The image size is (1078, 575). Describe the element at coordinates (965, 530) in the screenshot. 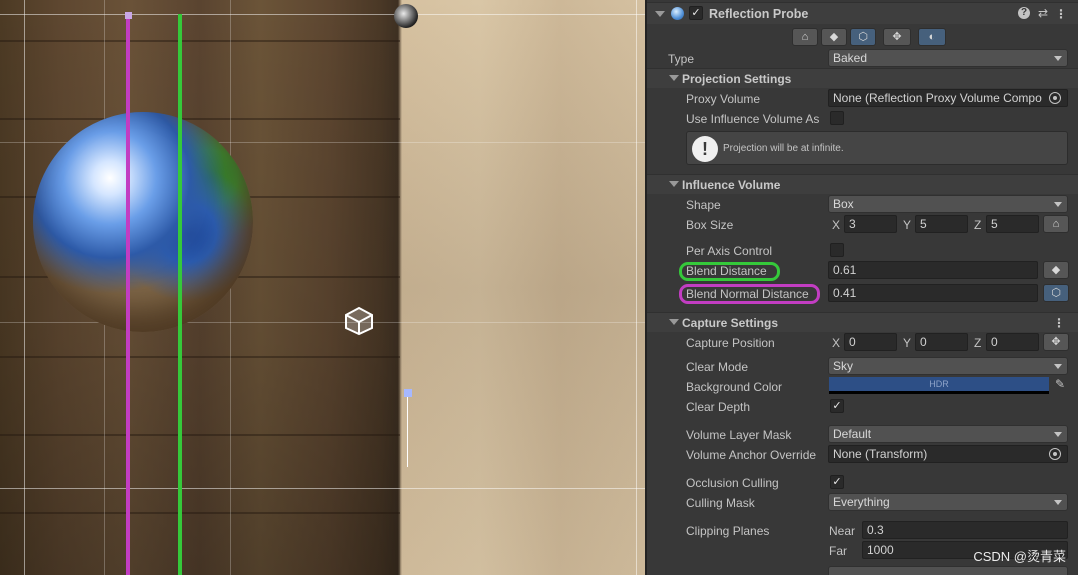

I see `near-field: 0.3` at that location.